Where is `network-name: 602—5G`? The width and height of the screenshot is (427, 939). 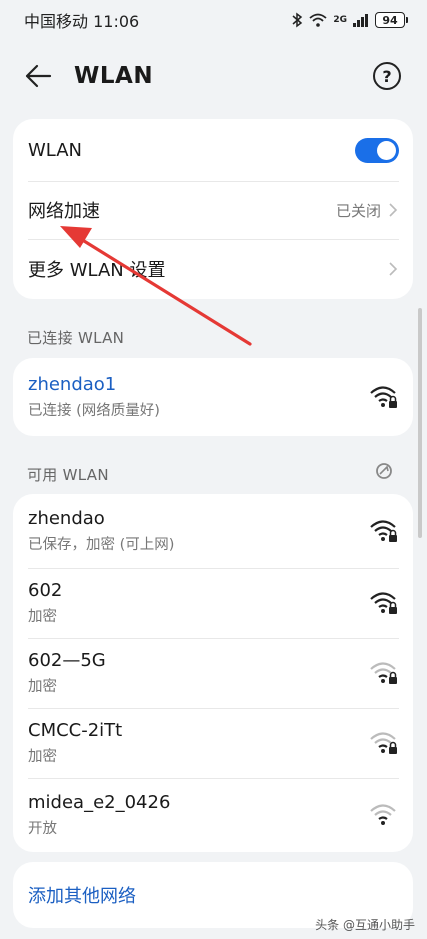
network-name: 602—5G is located at coordinates (67, 660).